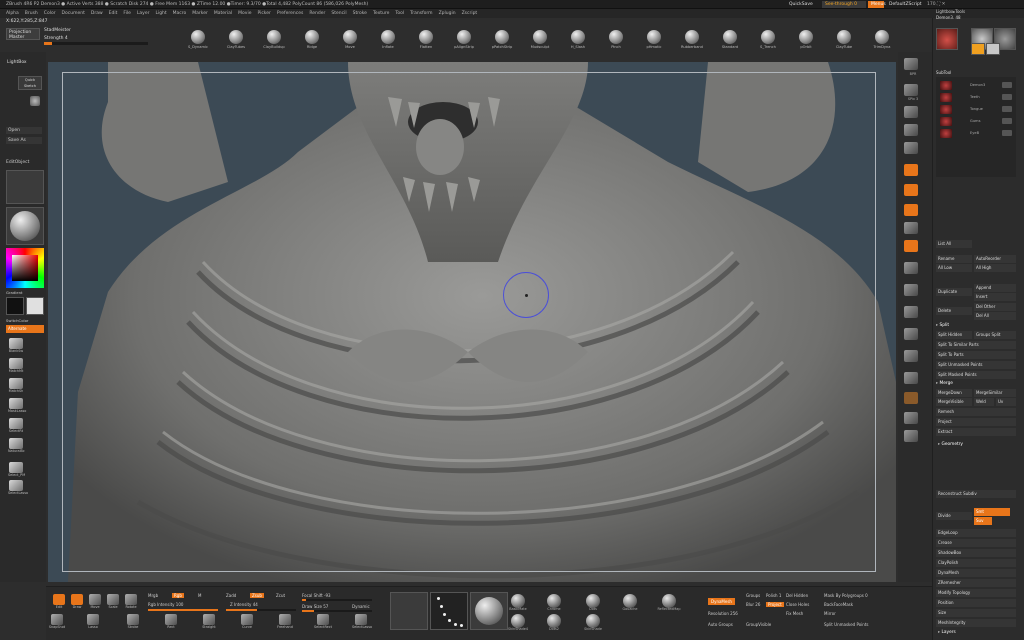 The height and width of the screenshot is (640, 1024). Describe the element at coordinates (976, 573) in the screenshot. I see `dynamesh-section-button: DynaMesh` at that location.